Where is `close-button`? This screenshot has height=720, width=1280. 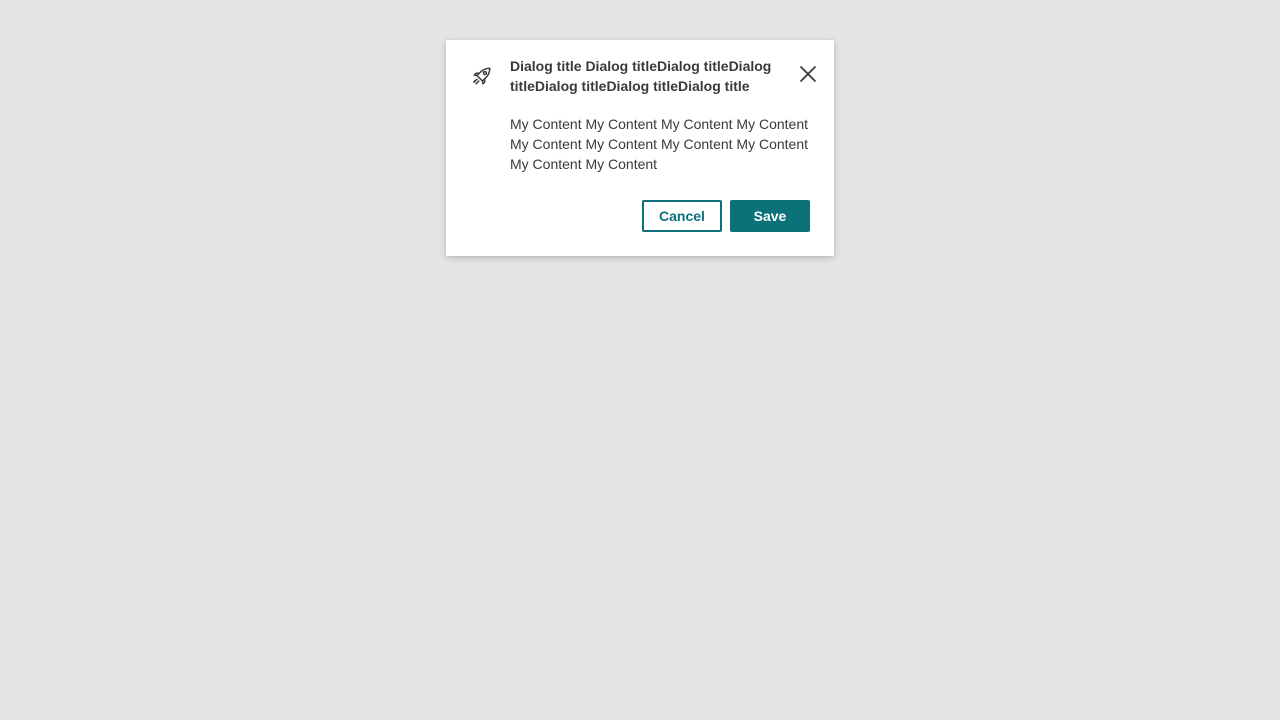 close-button is located at coordinates (808, 76).